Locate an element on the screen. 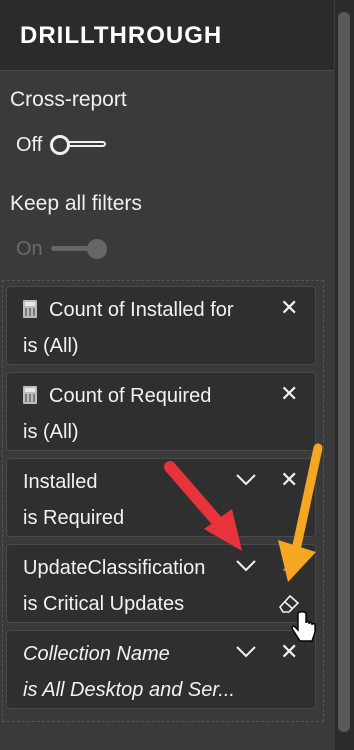 The height and width of the screenshot is (750, 354). red-annotation-arrow-icon is located at coordinates (203, 506).